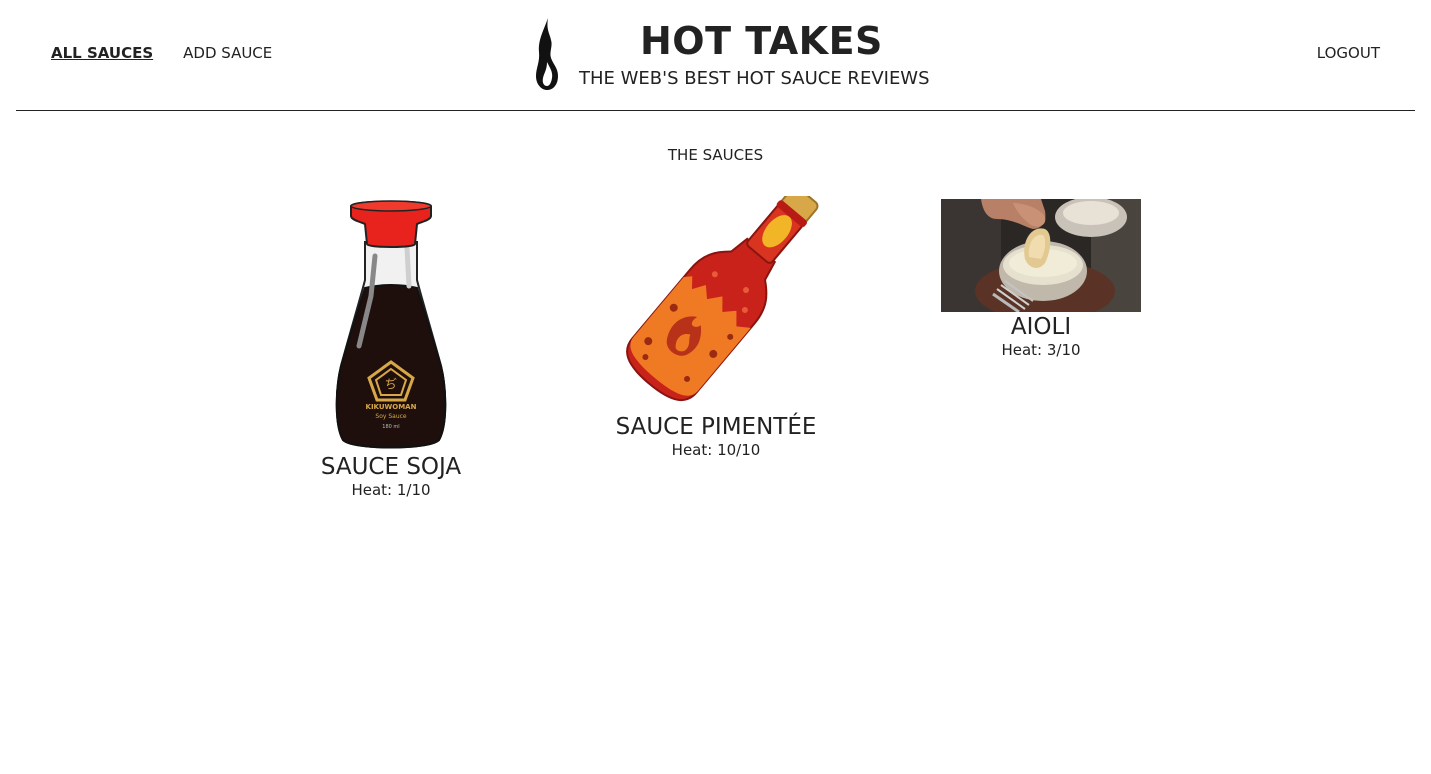 This screenshot has height=774, width=1431. Describe the element at coordinates (547, 54) in the screenshot. I see `flame-icon` at that location.